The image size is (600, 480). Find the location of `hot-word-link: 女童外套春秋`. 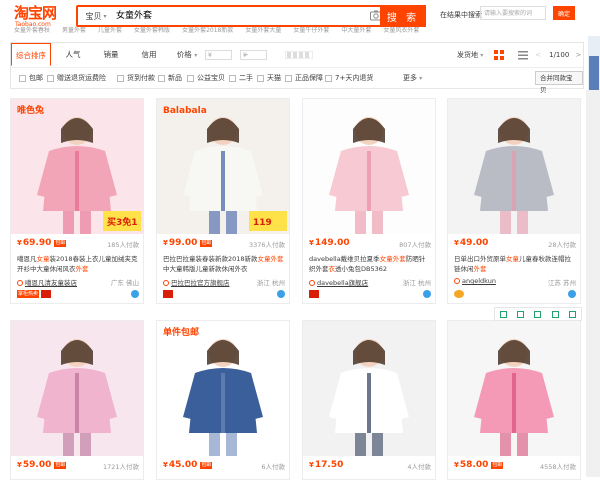

hot-word-link: 女童外套春秋 is located at coordinates (32, 30).